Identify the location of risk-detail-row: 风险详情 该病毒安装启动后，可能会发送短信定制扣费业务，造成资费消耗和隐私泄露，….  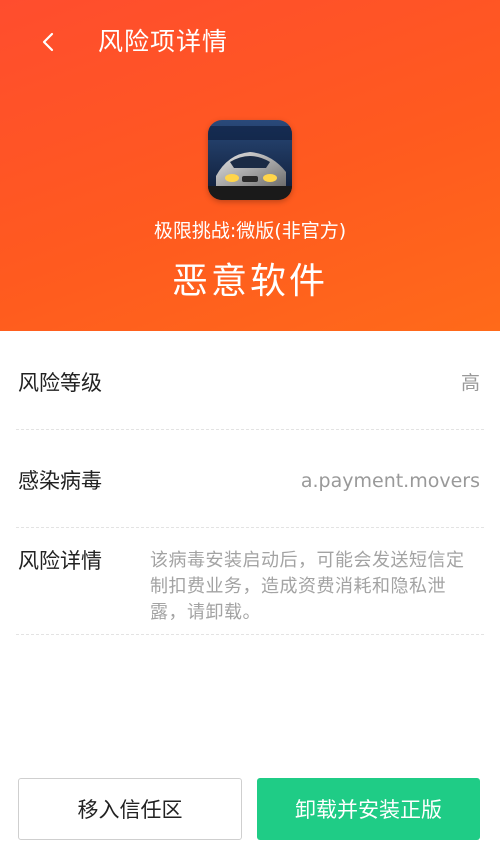
(250, 586).